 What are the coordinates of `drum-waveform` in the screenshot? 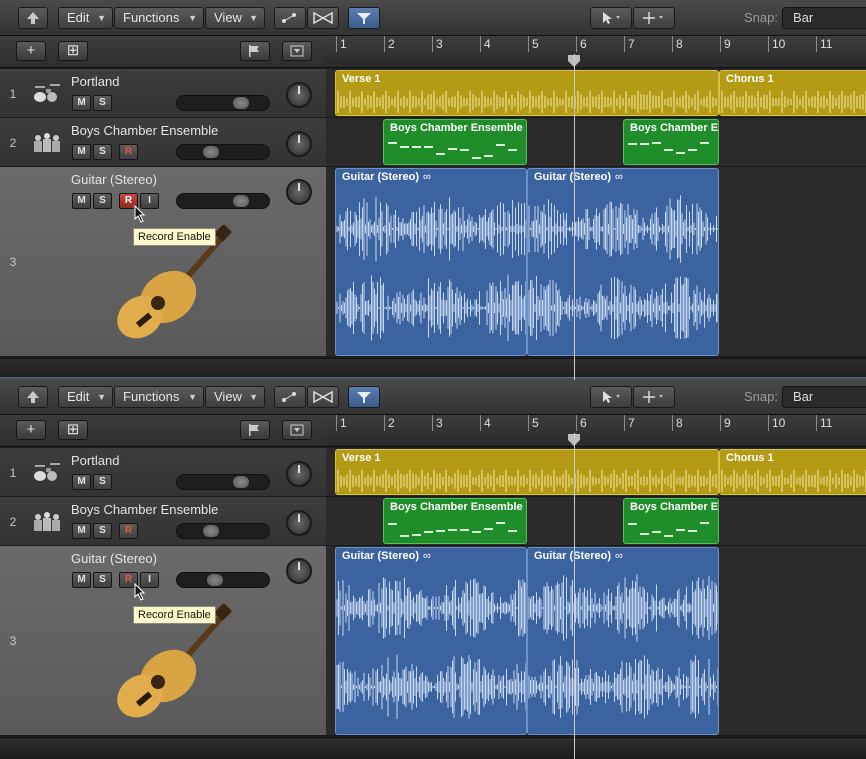 It's located at (527, 481).